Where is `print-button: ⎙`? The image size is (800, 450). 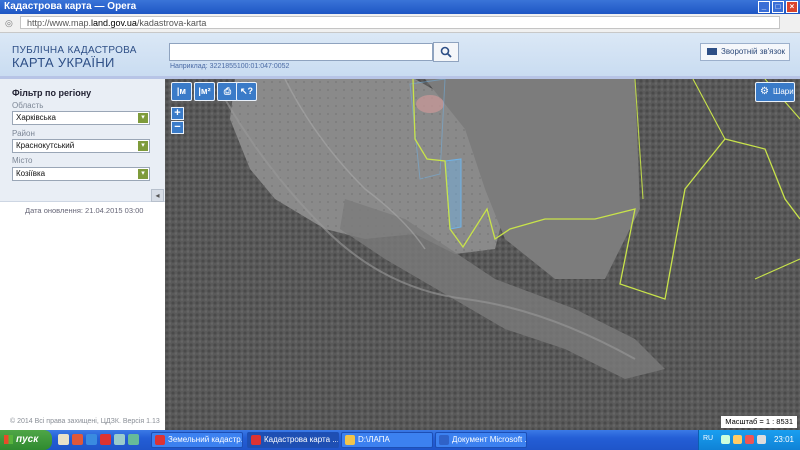
print-button: ⎙ is located at coordinates (227, 91).